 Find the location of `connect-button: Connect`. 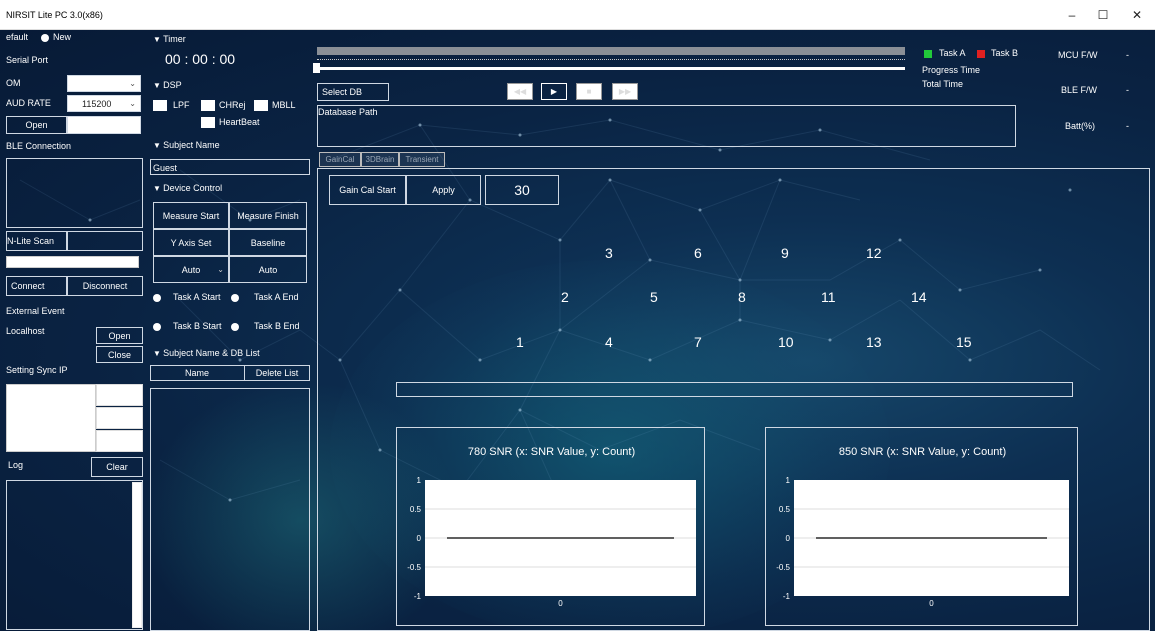

connect-button: Connect is located at coordinates (36, 286).